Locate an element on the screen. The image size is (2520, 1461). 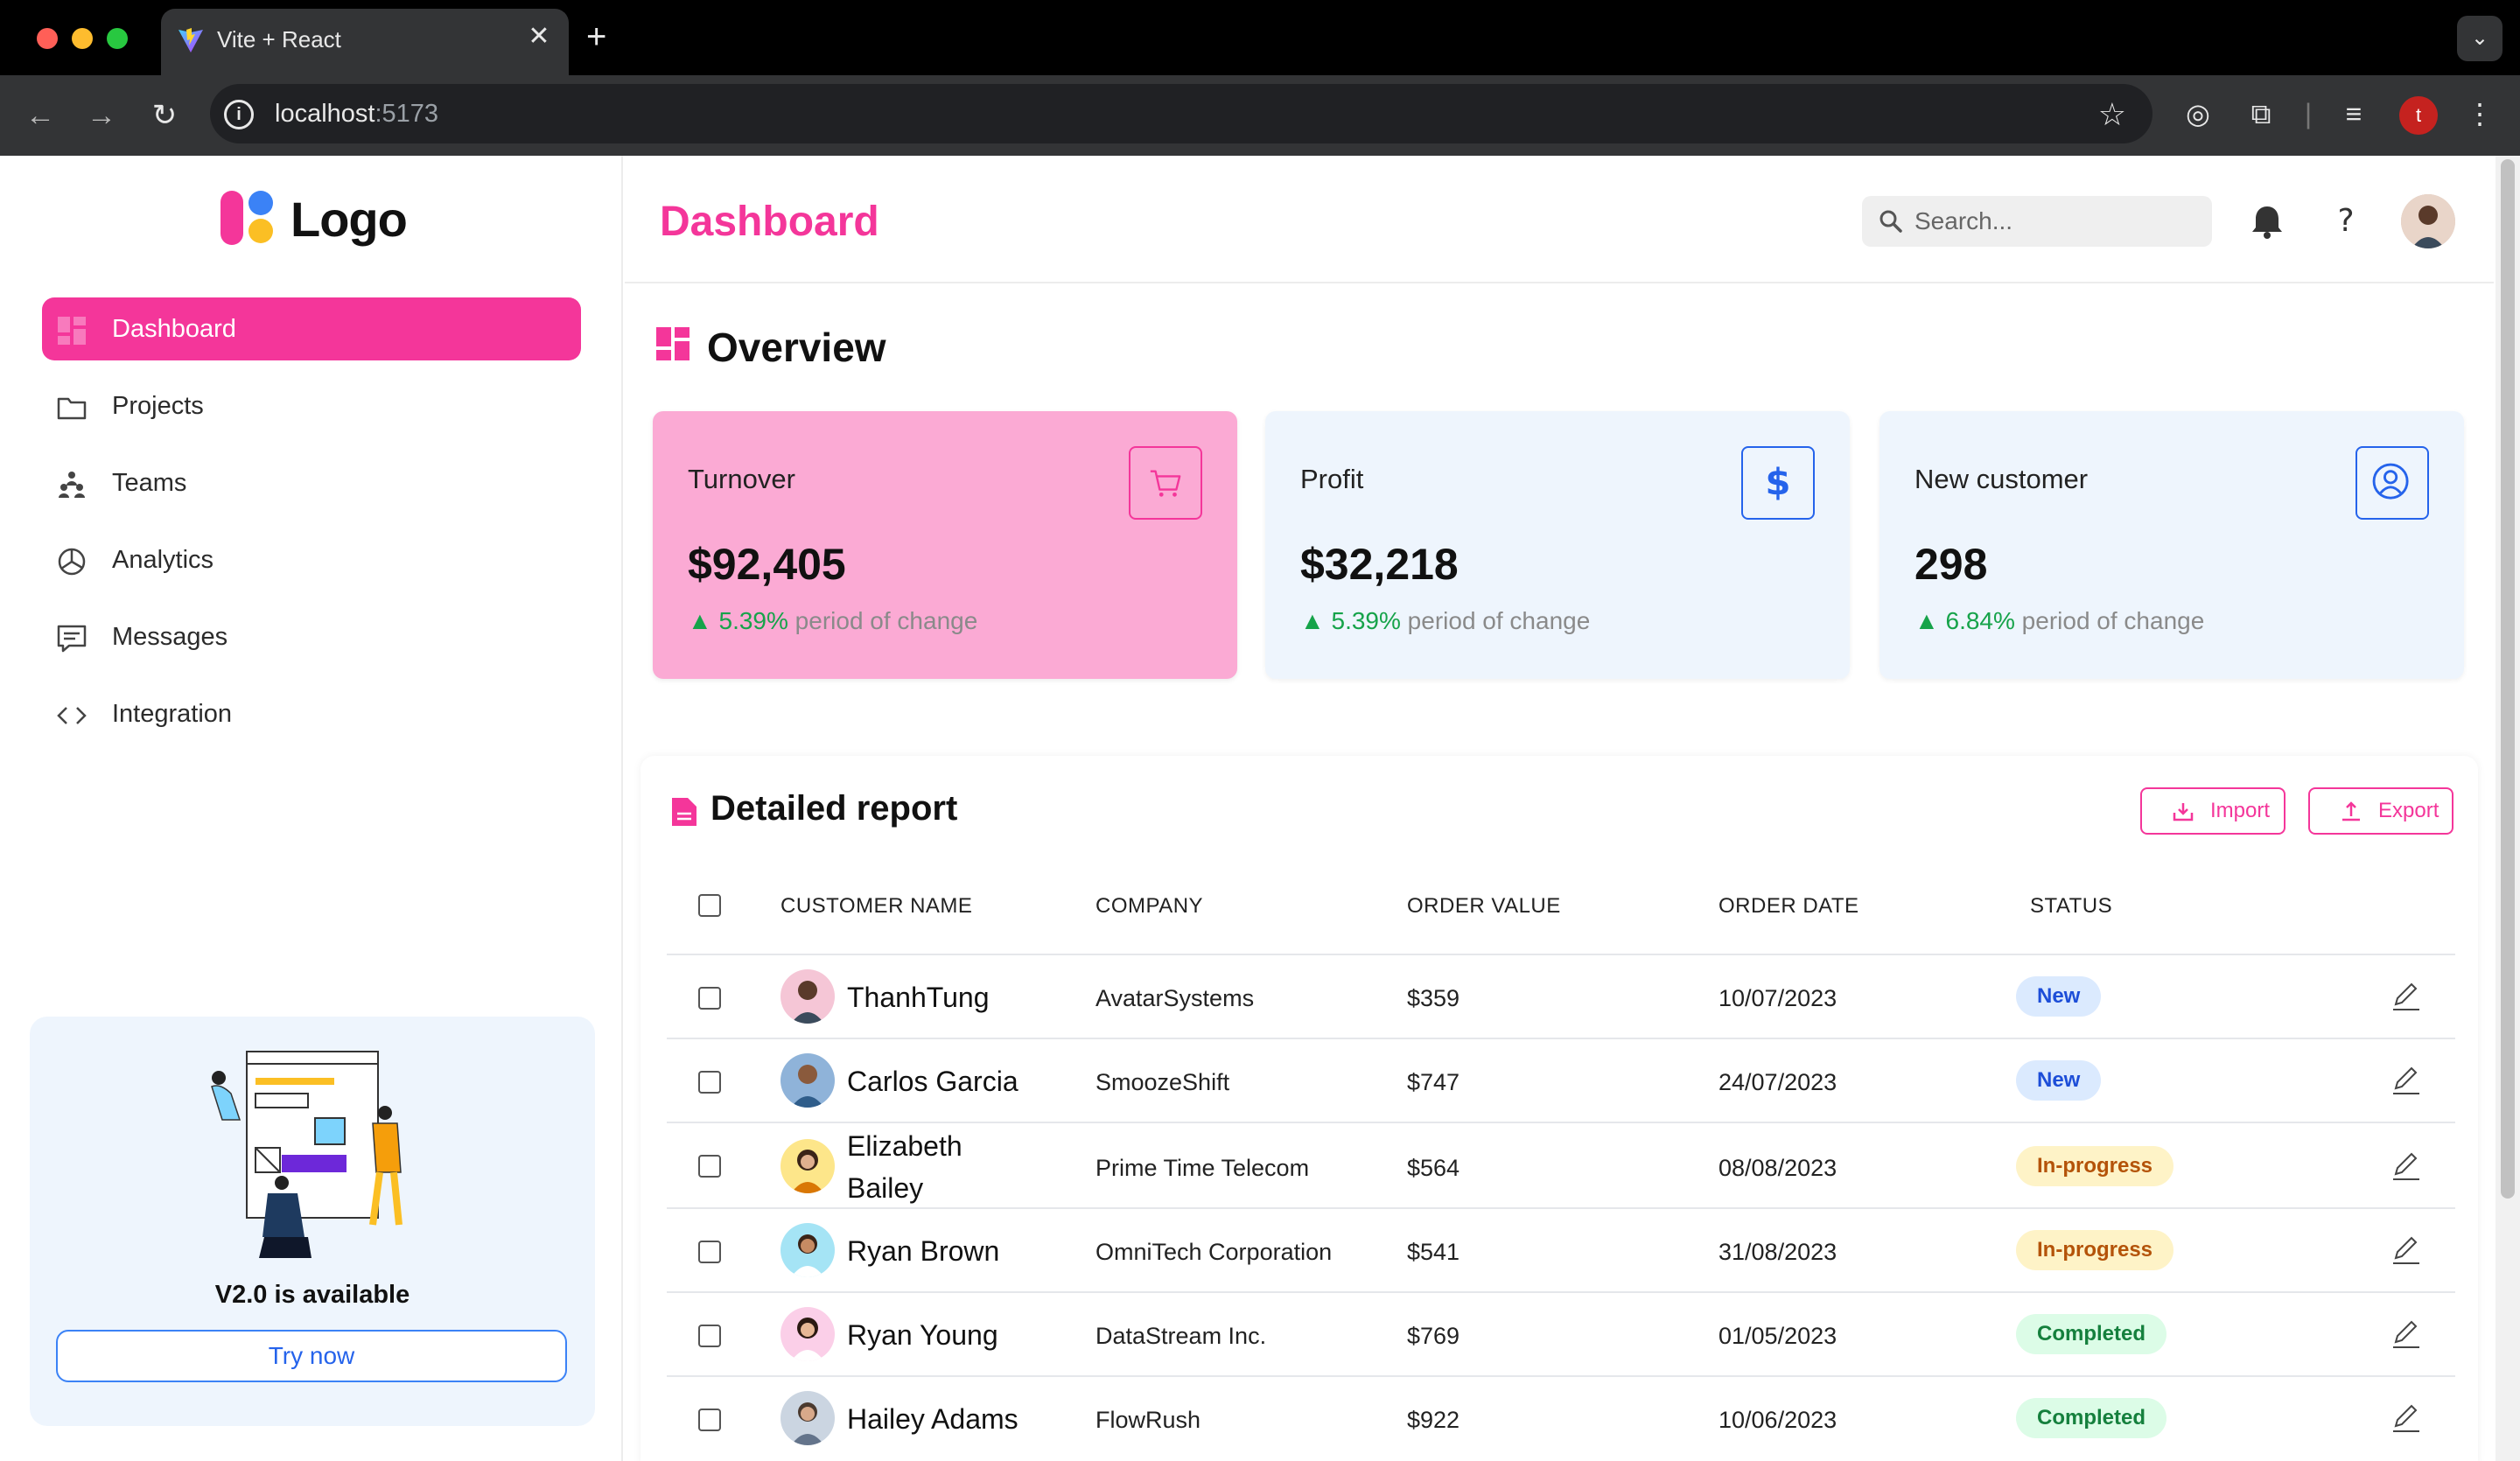
address-bar: i localhost:5173 ☆ is located at coordinates (1181, 113).